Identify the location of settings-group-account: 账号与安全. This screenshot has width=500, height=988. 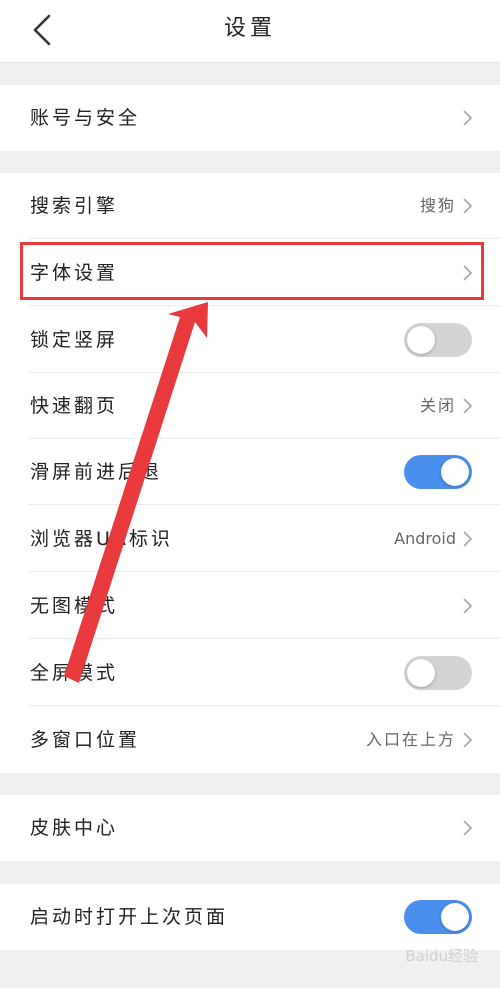
(250, 118).